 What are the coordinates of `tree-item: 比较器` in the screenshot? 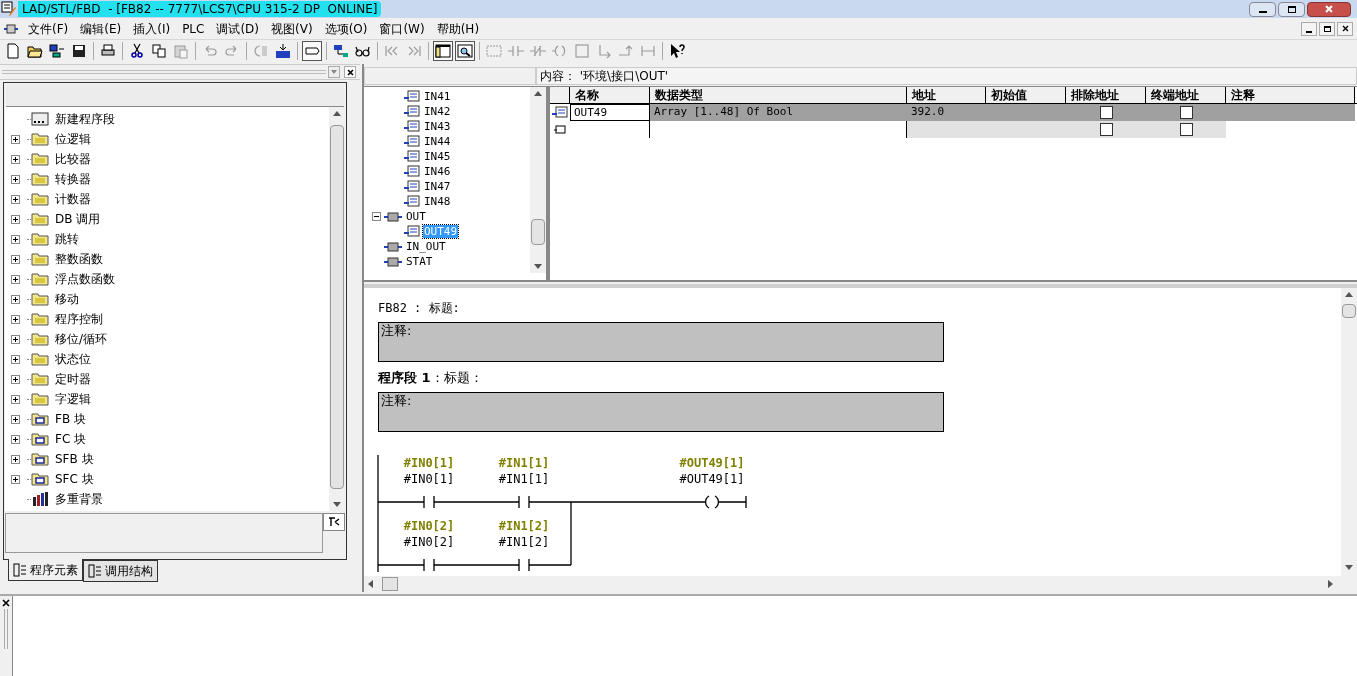 It's located at (73, 159).